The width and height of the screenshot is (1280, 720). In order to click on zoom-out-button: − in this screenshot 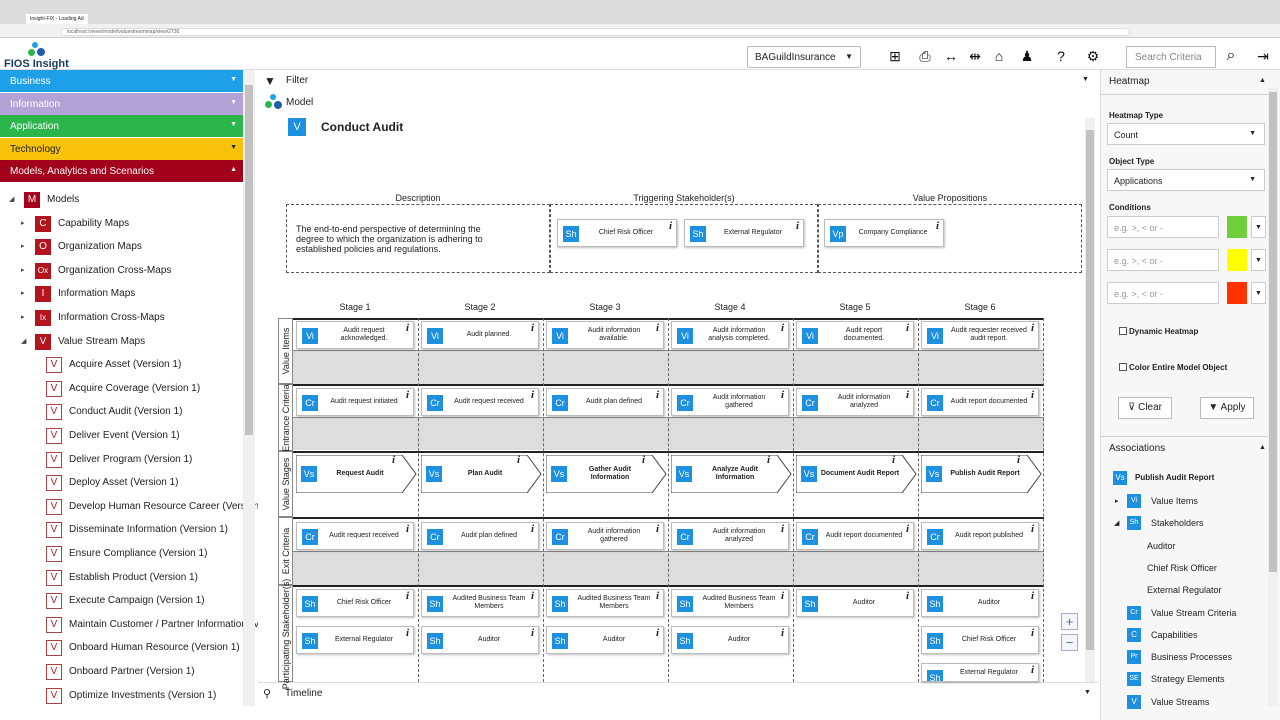, I will do `click(1069, 642)`.